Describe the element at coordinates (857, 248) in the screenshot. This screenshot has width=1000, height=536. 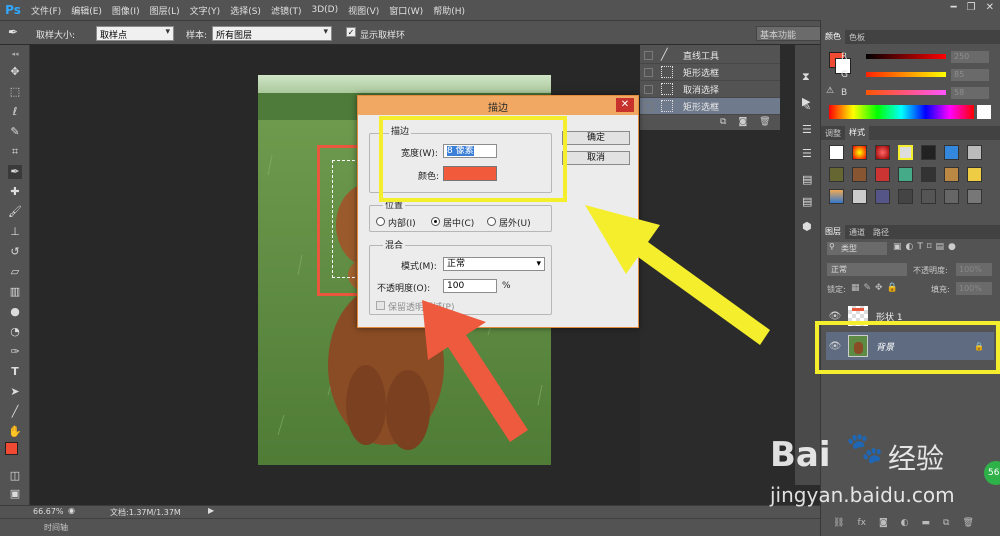
I see `layer-filter-select: 类型` at that location.